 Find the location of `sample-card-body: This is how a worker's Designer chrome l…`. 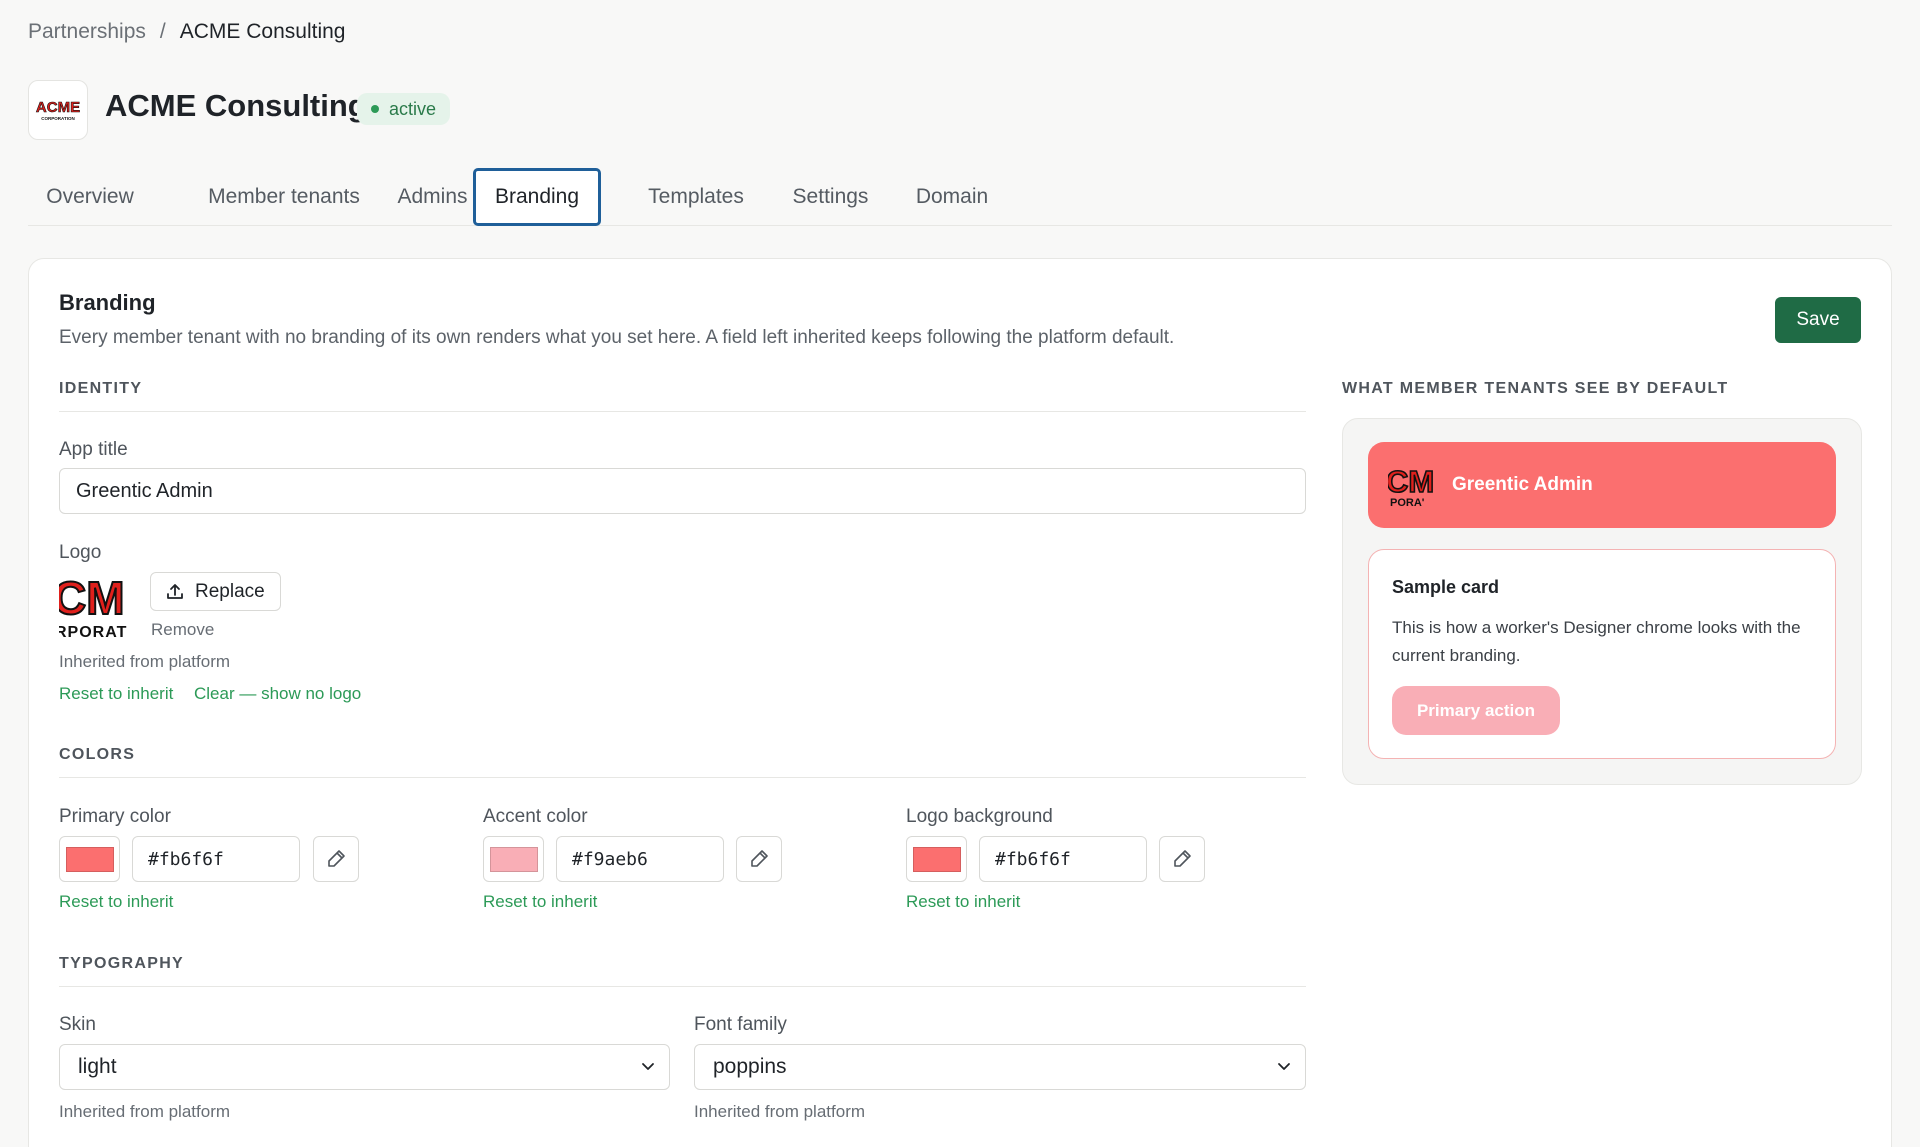

sample-card-body: This is how a worker's Designer chrome l… is located at coordinates (1596, 641).